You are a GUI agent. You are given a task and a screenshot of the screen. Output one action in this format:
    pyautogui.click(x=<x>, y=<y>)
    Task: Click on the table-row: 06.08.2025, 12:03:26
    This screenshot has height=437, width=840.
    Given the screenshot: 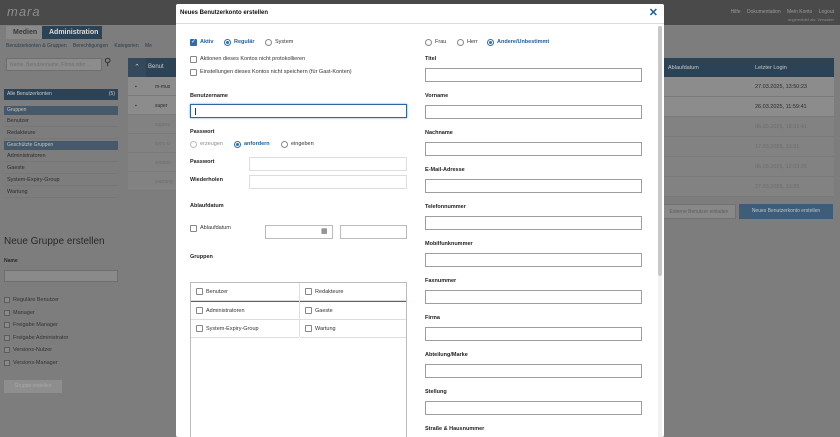 What is the action you would take?
    pyautogui.click(x=749, y=167)
    